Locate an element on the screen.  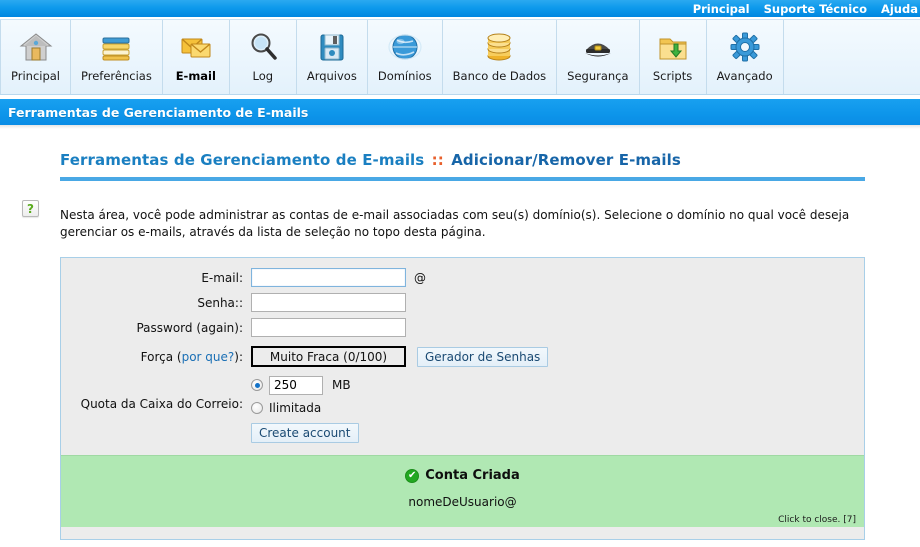
breadcrumb-parent: Ferramentas de Gerenciamento de E-mails is located at coordinates (242, 160).